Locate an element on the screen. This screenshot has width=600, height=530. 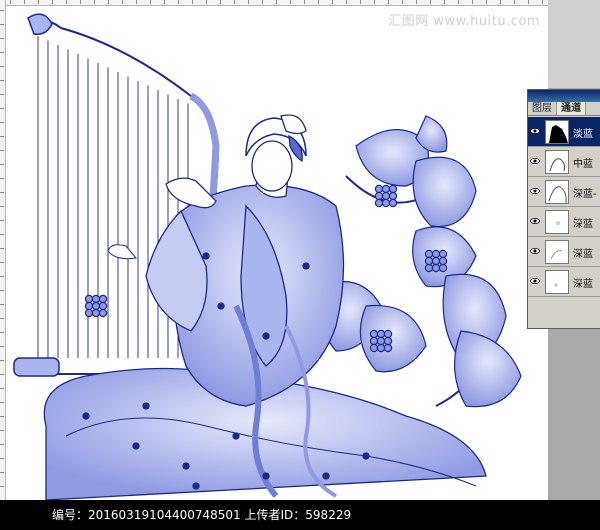
channel-row: 深蓝- is located at coordinates (564, 192).